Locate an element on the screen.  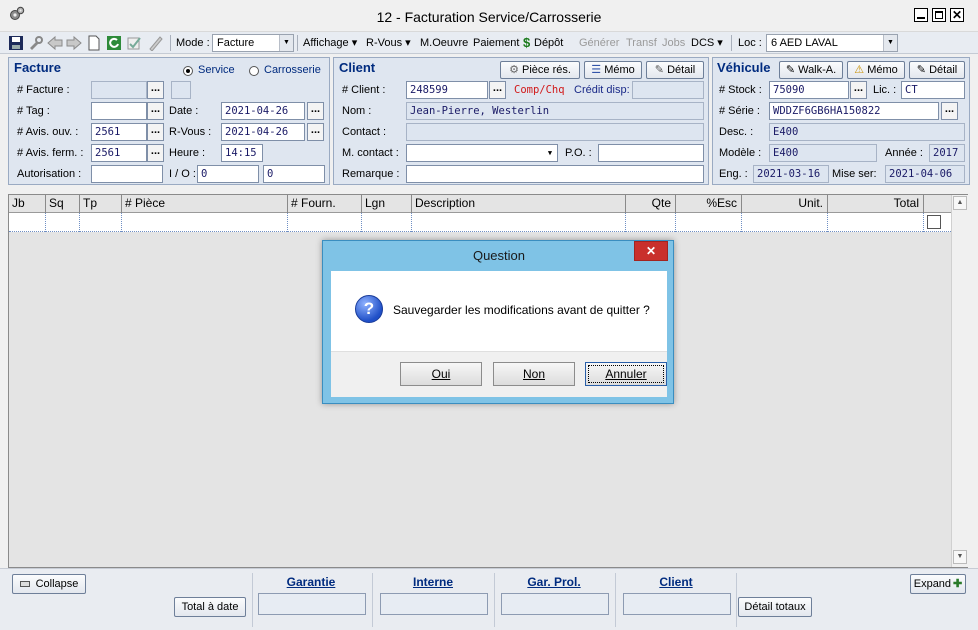
eng-label: Eng. : is located at coordinates (733, 174).